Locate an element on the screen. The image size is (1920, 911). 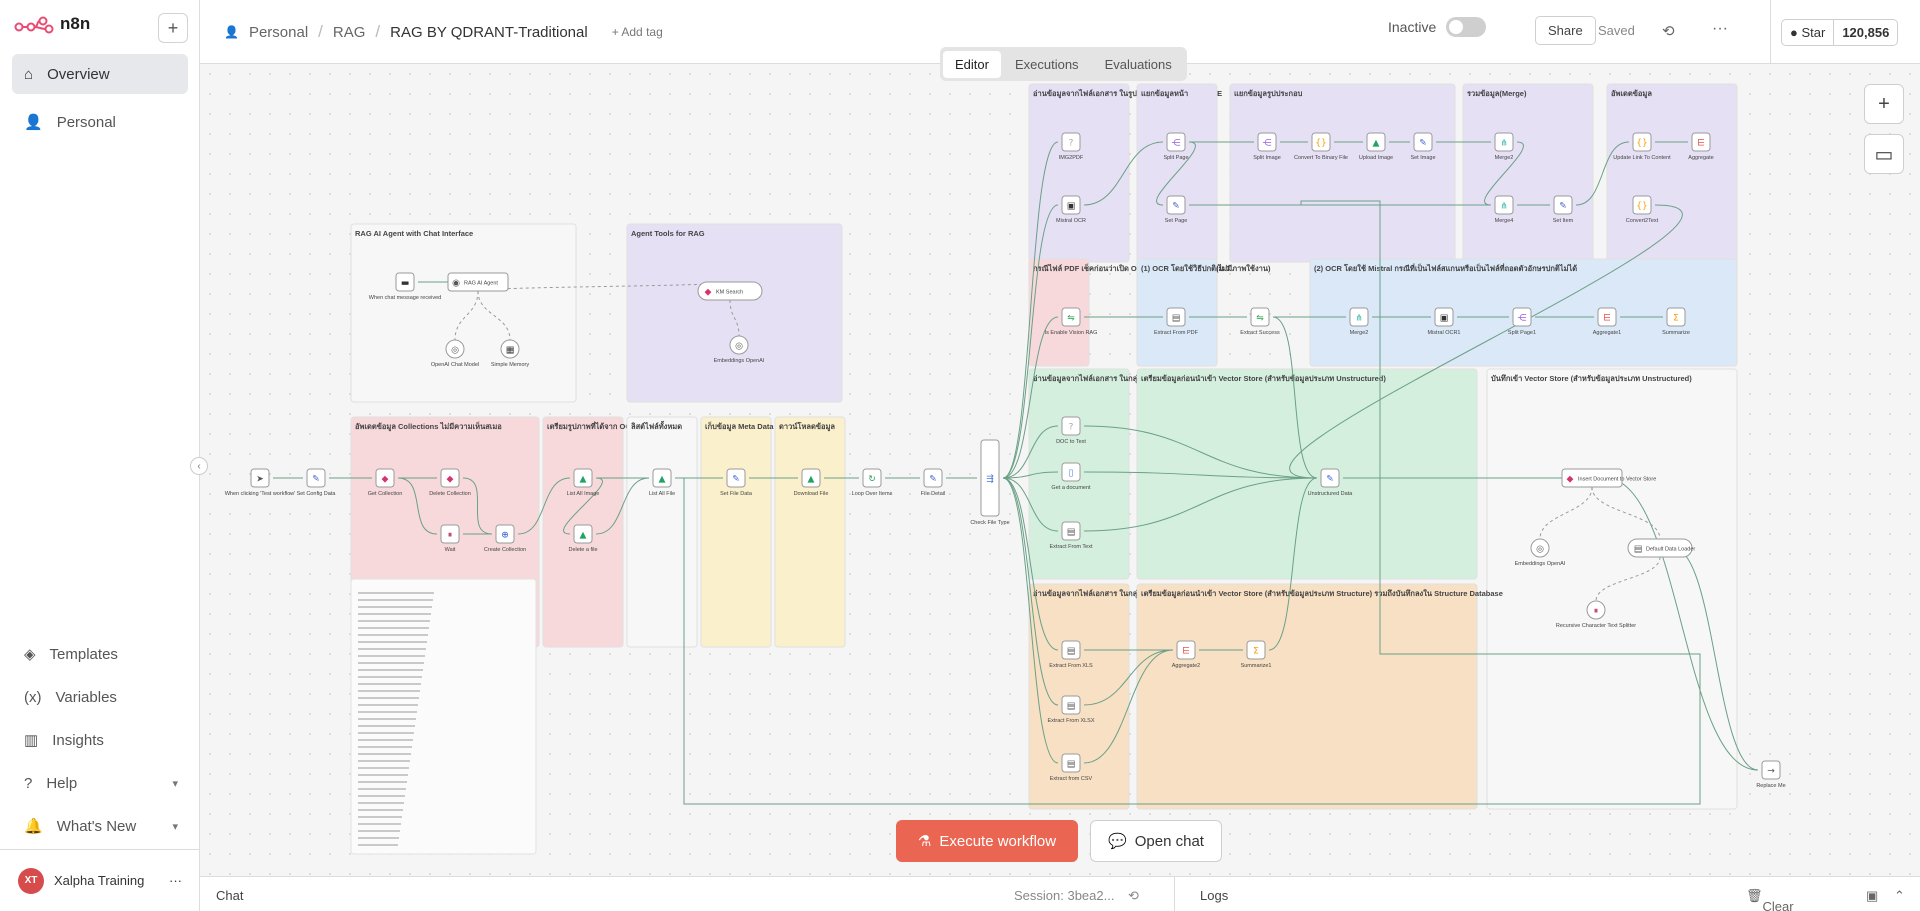
node-filedetail: ✎ File Detail is located at coordinates (933, 482).